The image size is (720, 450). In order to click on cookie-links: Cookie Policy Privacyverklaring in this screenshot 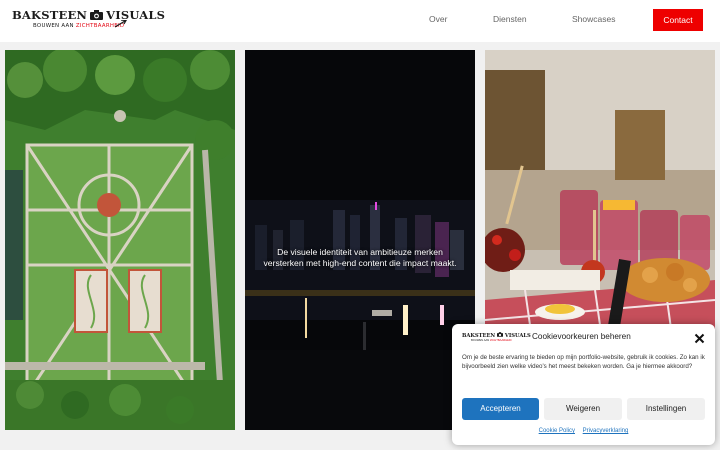, I will do `click(583, 431)`.